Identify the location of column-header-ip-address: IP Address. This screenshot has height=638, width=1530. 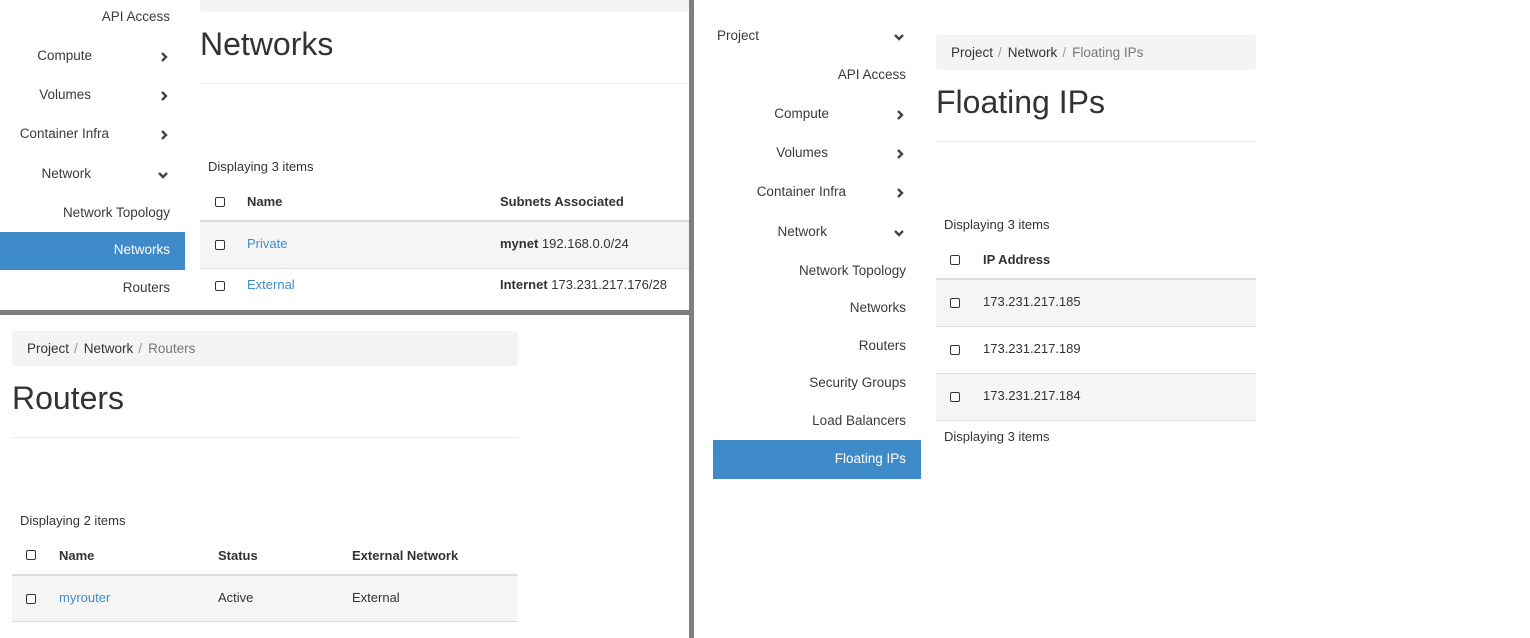
(1016, 259).